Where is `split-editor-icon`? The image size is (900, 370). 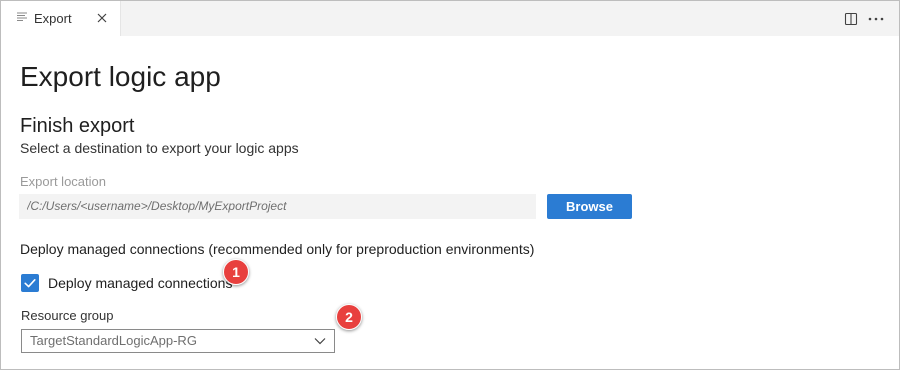 split-editor-icon is located at coordinates (851, 19).